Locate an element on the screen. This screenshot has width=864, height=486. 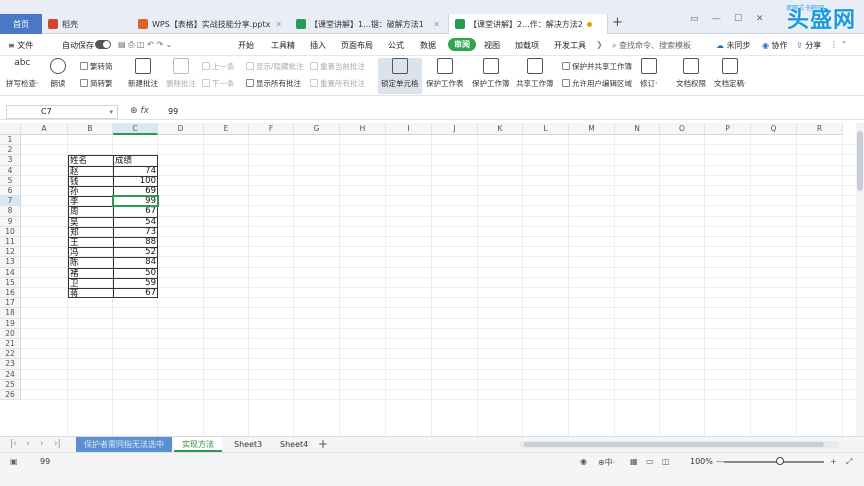
protect-and-share-button: 保护并共享工作簿 is located at coordinates (597, 66).